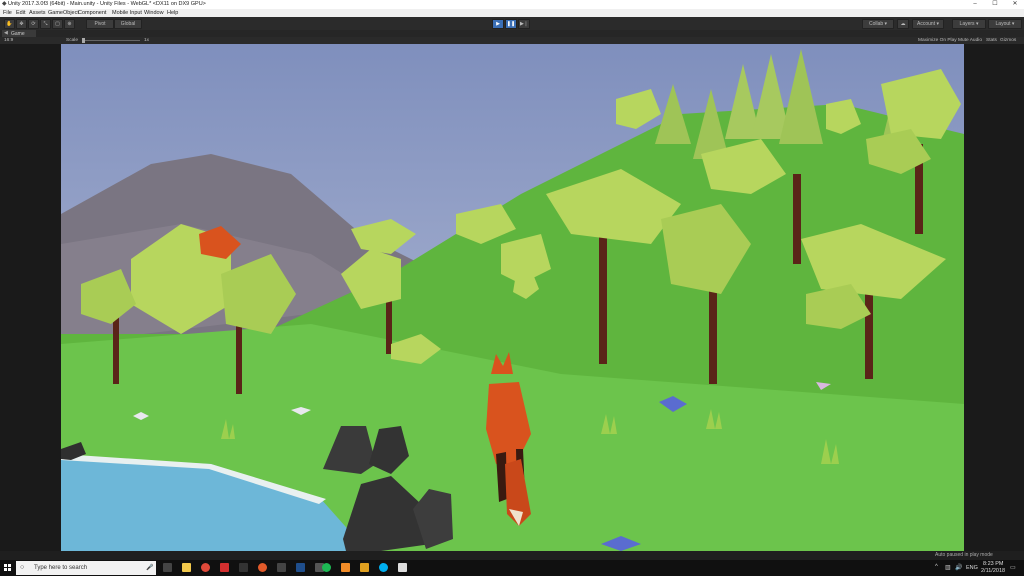  What do you see at coordinates (975, 4) in the screenshot?
I see `minimize-button: –` at bounding box center [975, 4].